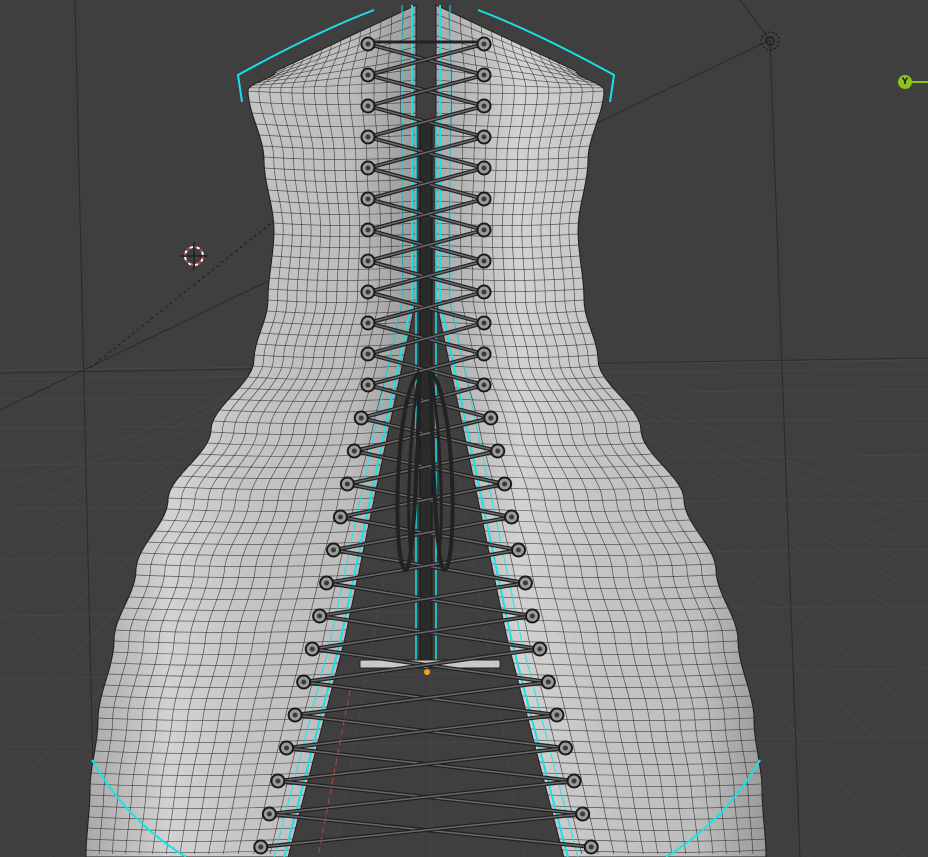  I want to click on y-axis-label: Y, so click(905, 82).